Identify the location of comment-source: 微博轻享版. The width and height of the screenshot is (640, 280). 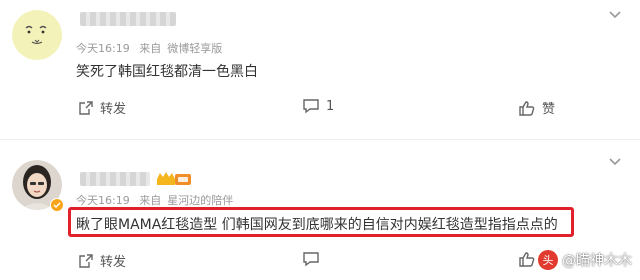
(194, 48).